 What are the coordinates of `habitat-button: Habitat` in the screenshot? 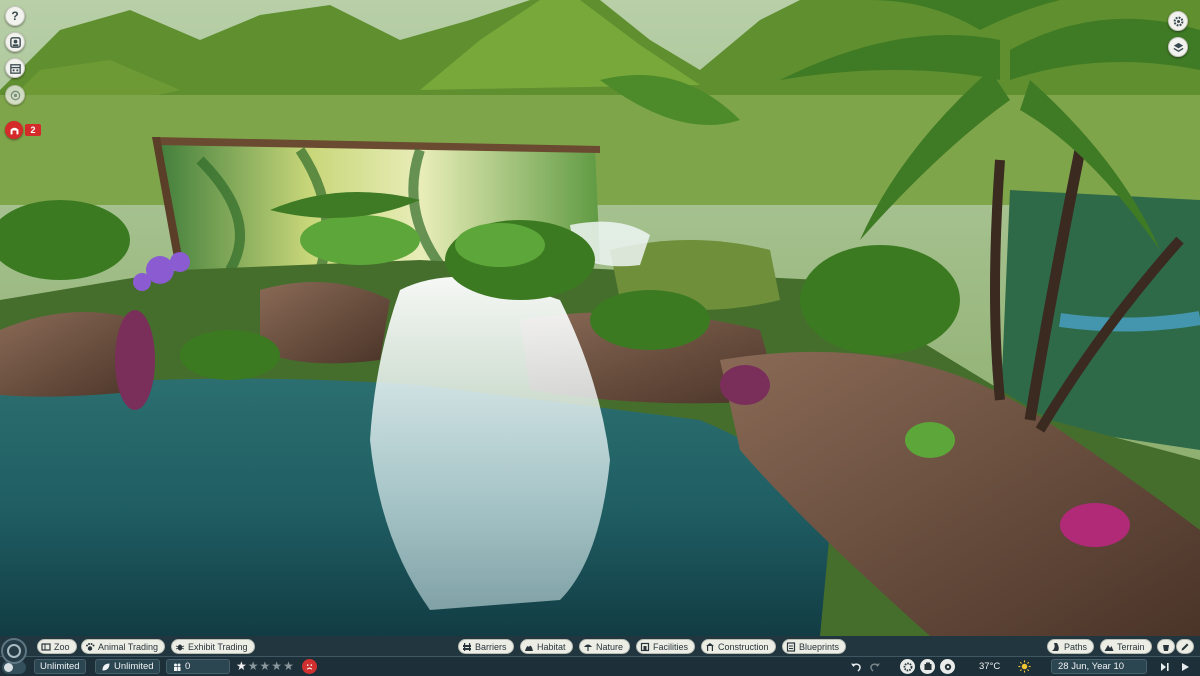 It's located at (546, 646).